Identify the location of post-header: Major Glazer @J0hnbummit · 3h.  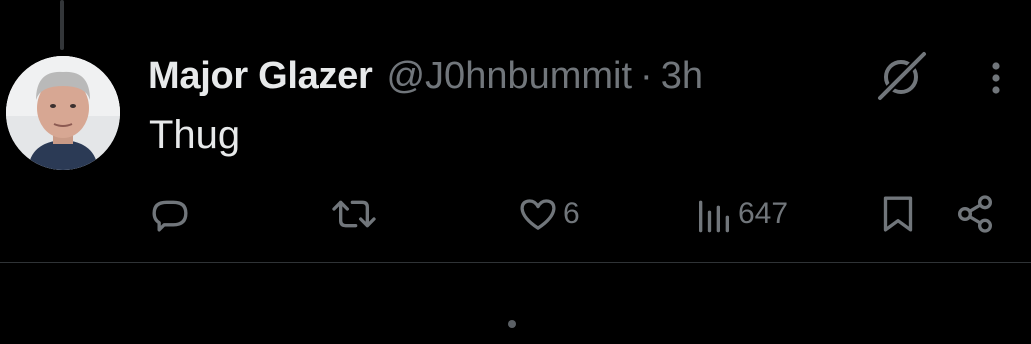
(425, 76).